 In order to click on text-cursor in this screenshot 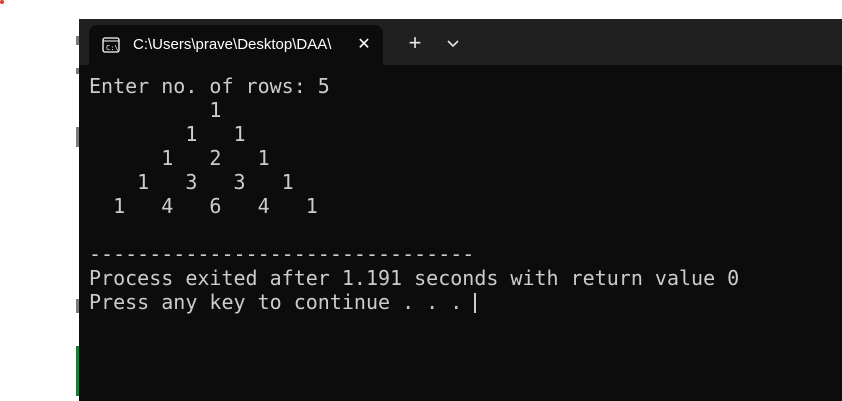, I will do `click(475, 303)`.